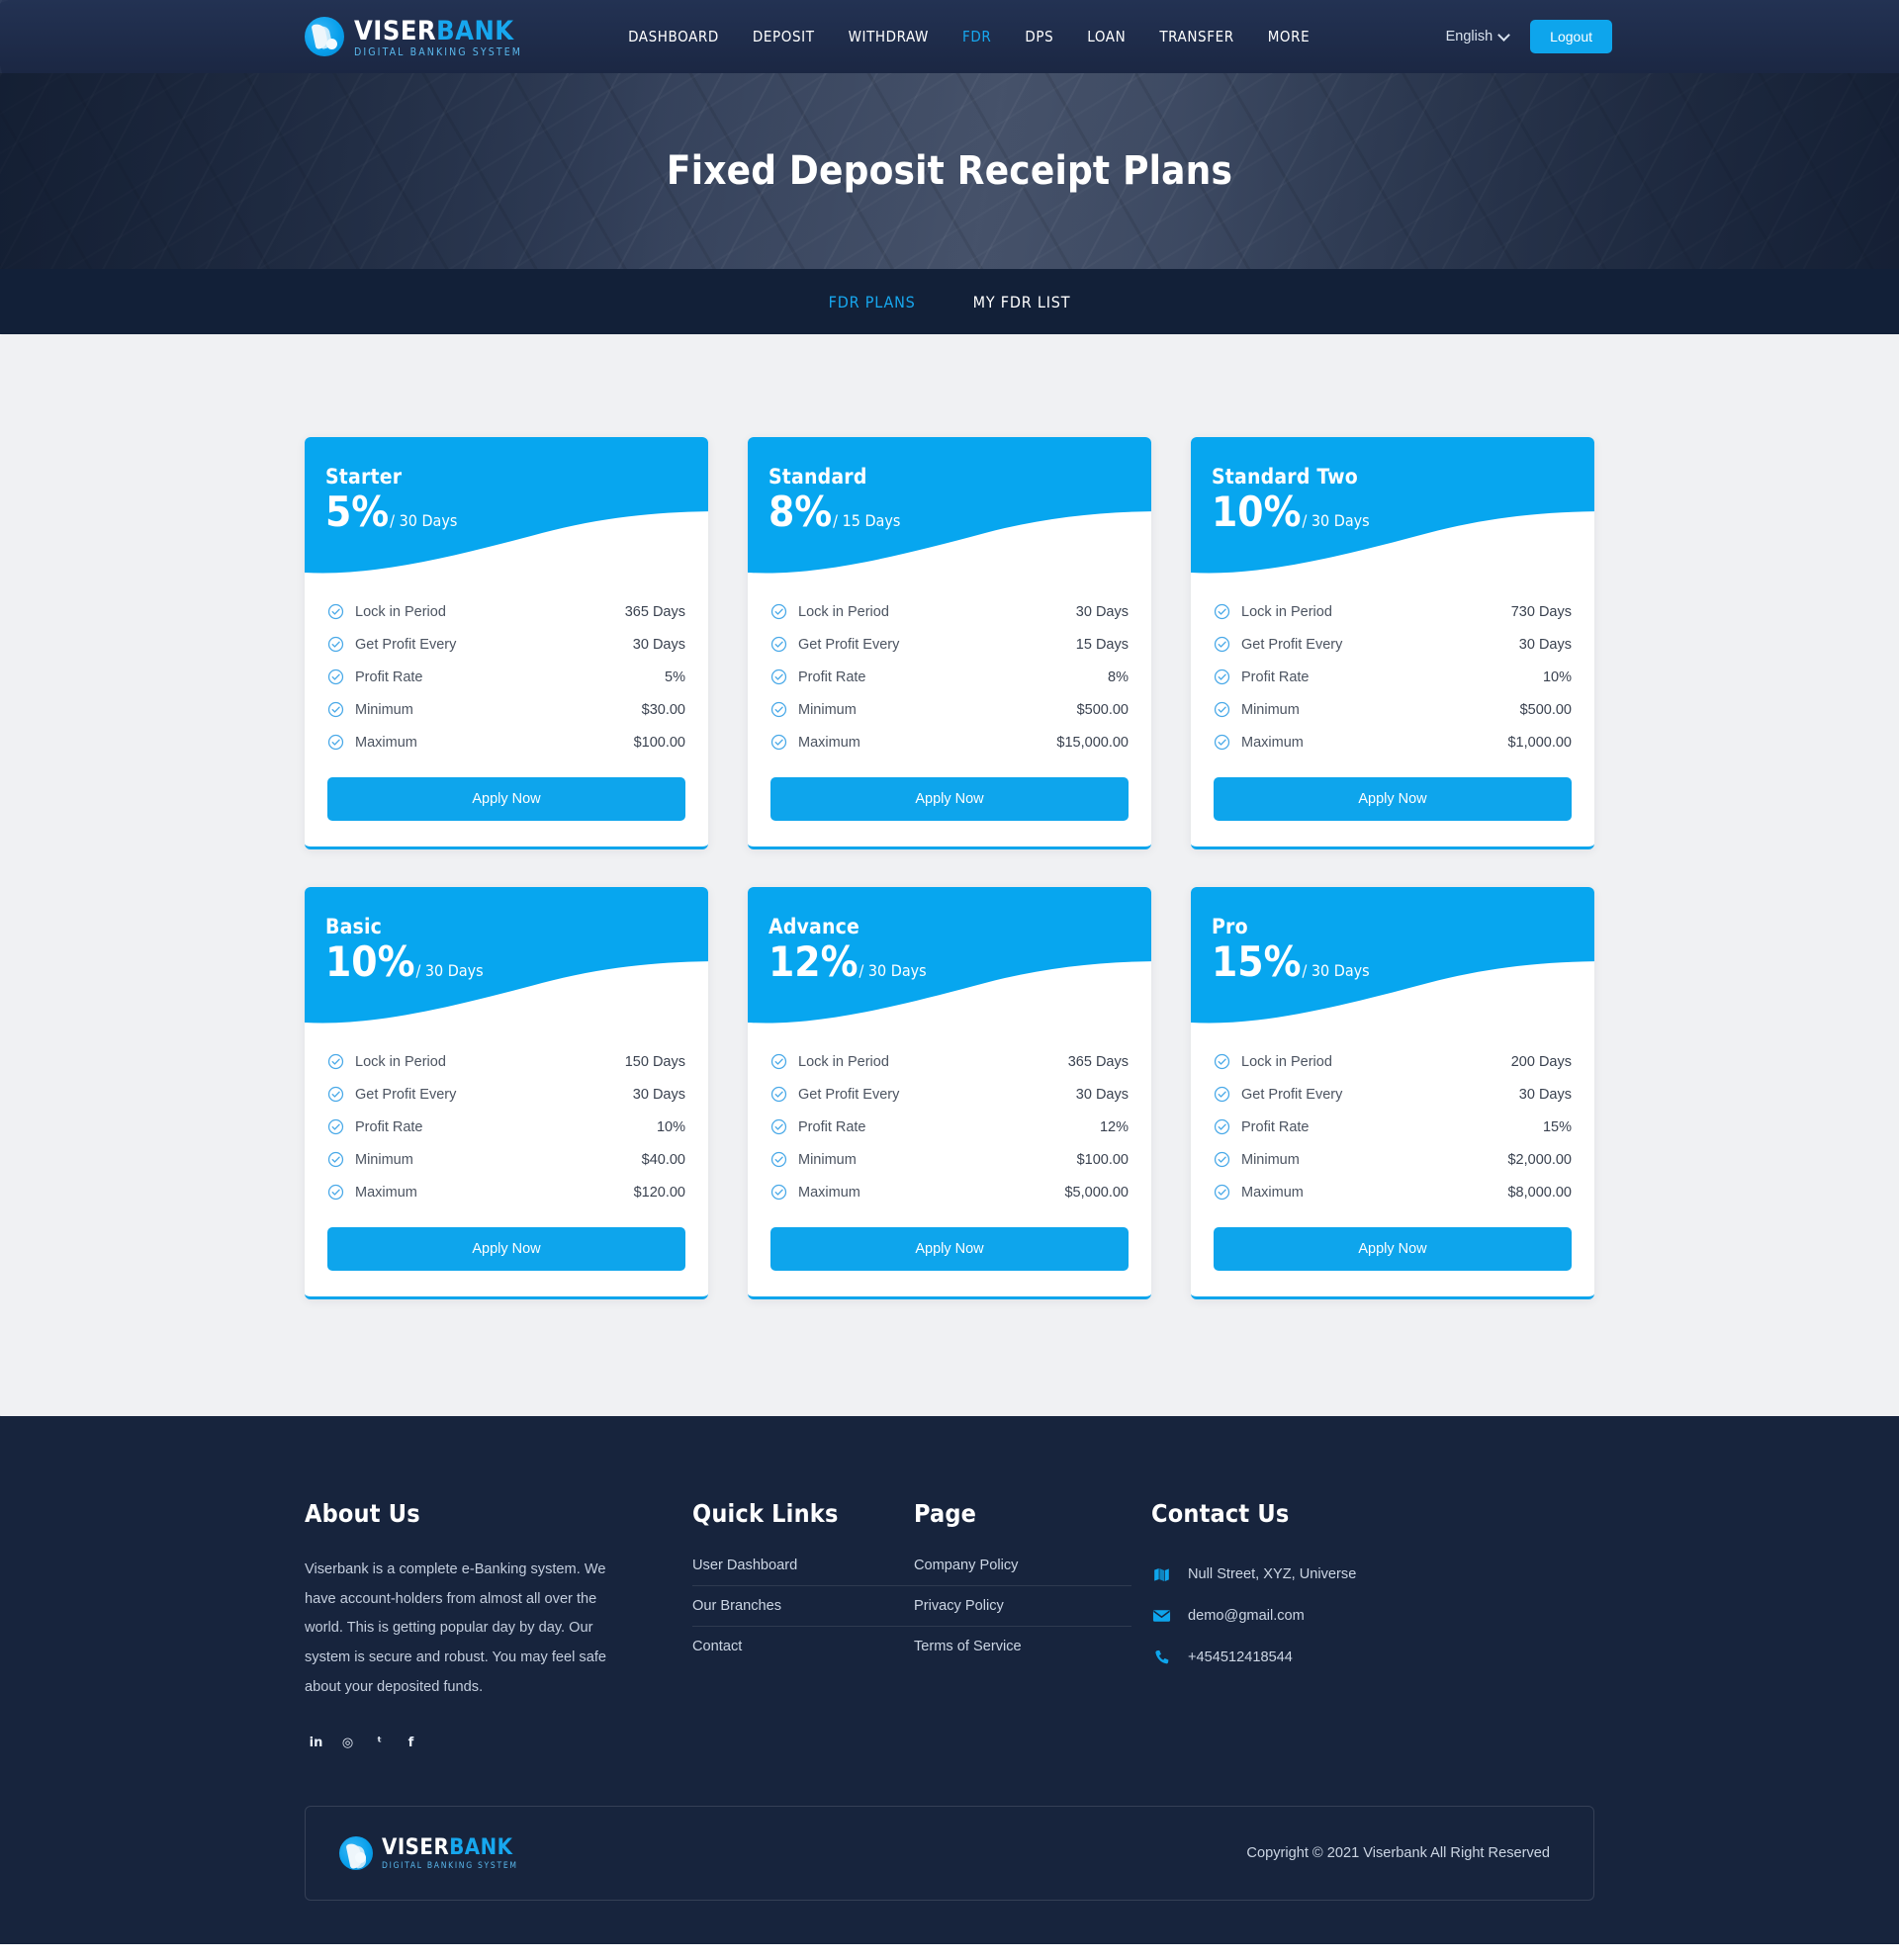 This screenshot has height=1960, width=1899. Describe the element at coordinates (1469, 37) in the screenshot. I see `language-label: English` at that location.